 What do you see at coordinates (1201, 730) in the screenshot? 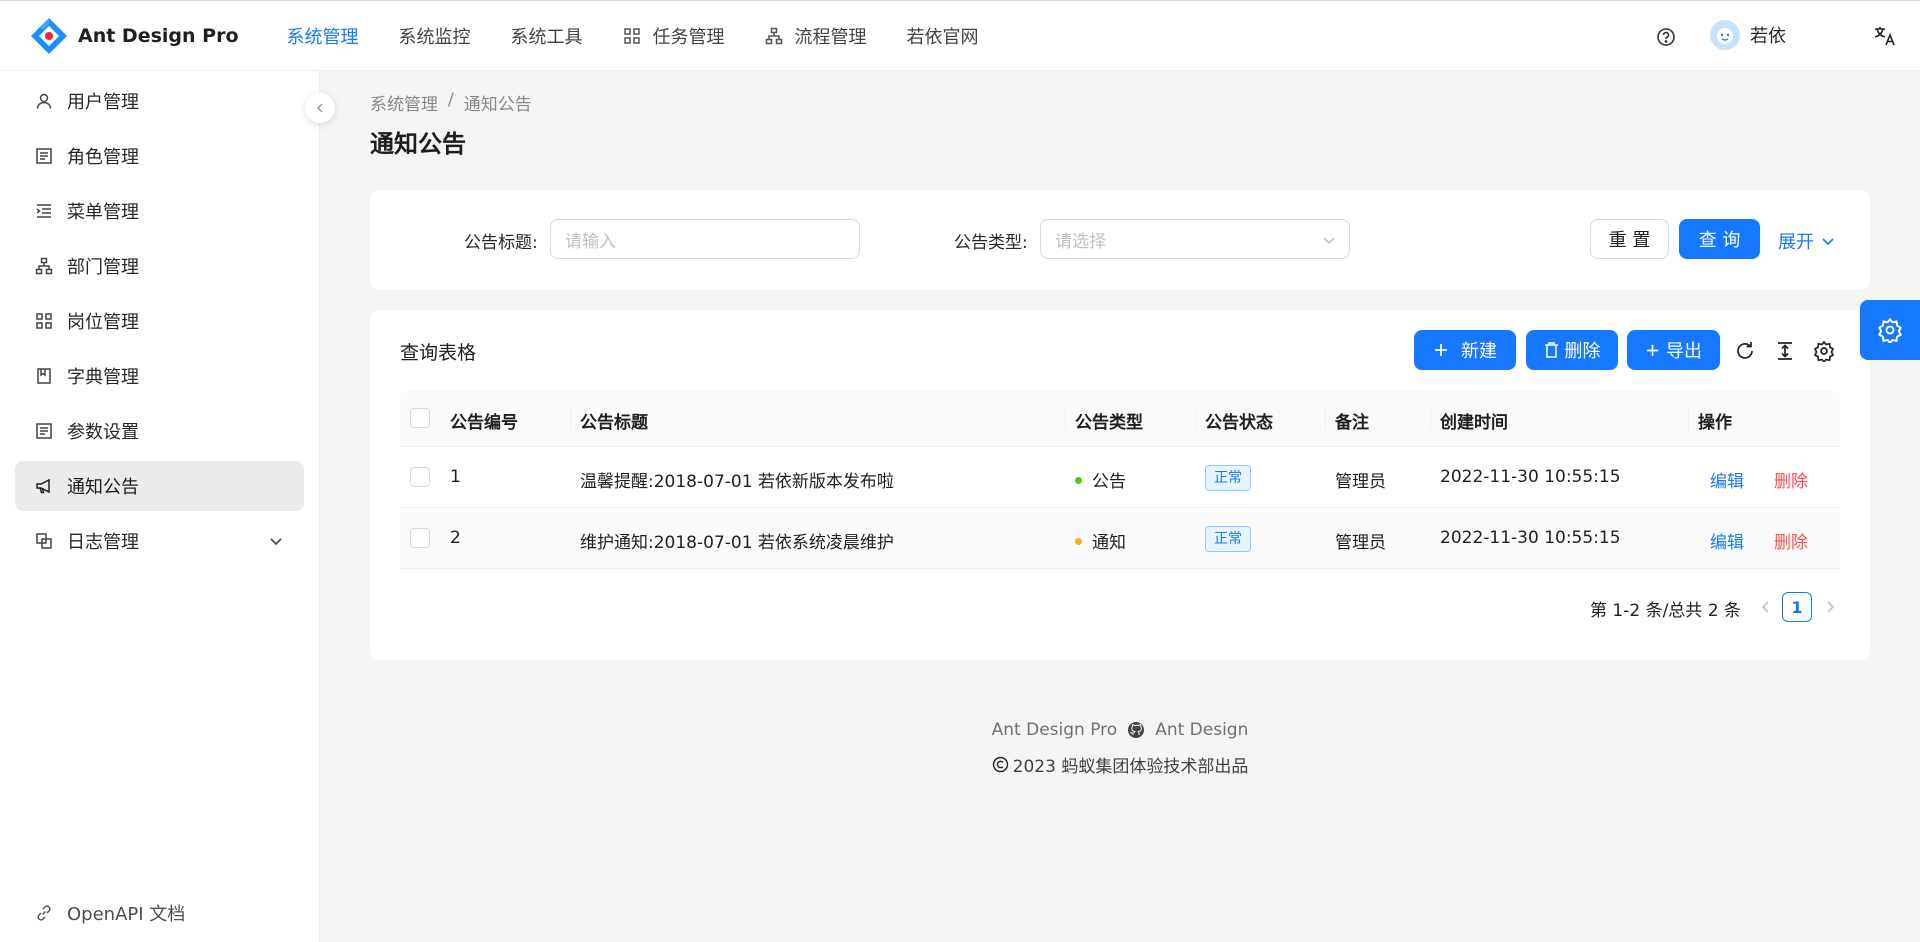
I see `footer-link-ant-design: Ant Design` at bounding box center [1201, 730].